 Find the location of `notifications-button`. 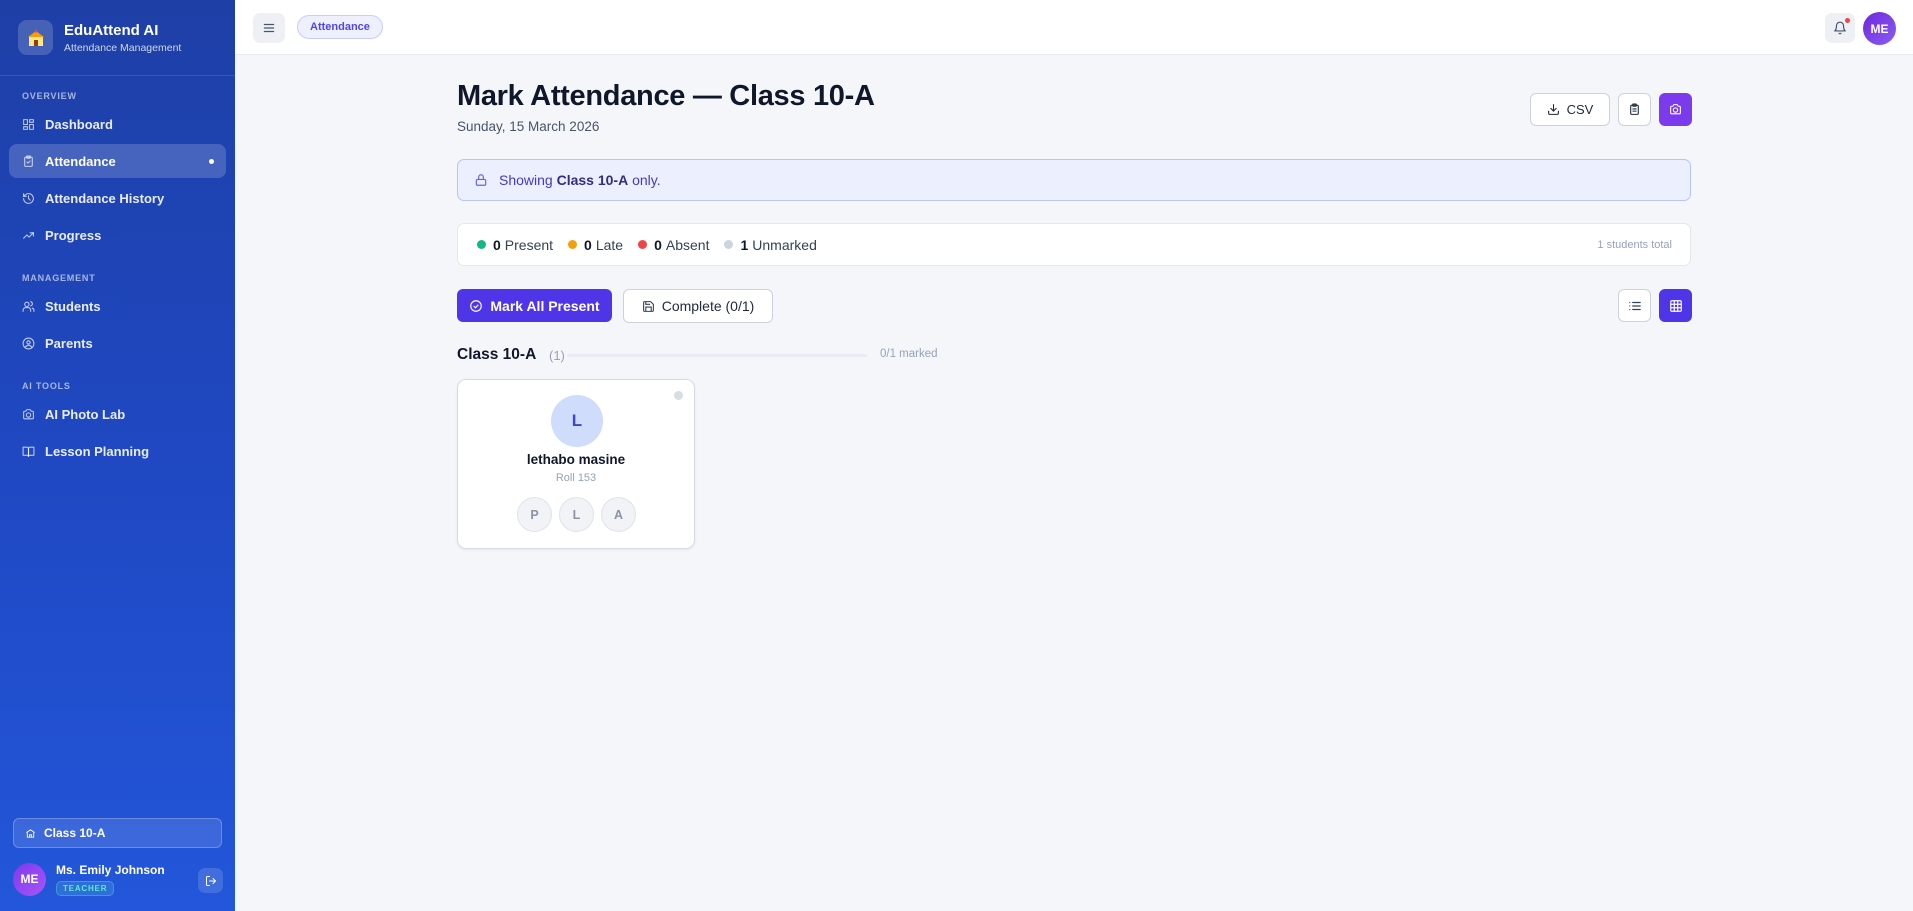

notifications-button is located at coordinates (1840, 28).